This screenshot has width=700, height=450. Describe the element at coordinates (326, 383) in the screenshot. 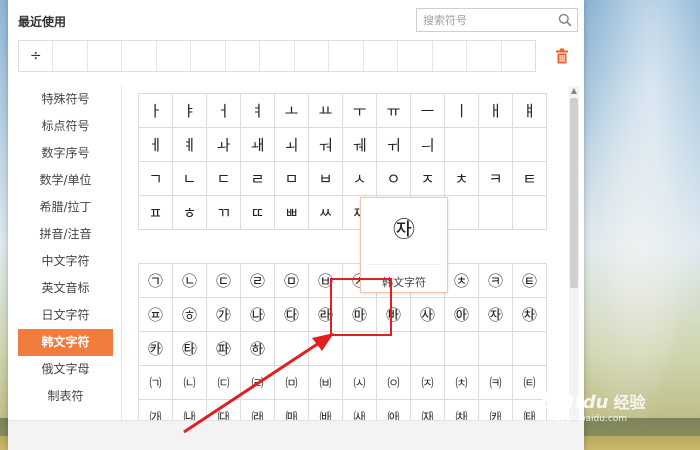

I see `symbol-cell: ㈅` at that location.